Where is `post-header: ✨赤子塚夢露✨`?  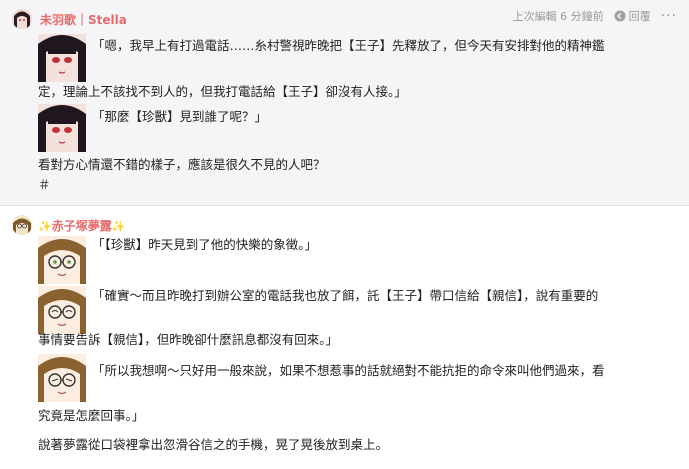 post-header: ✨赤子塚夢露✨ is located at coordinates (68, 225).